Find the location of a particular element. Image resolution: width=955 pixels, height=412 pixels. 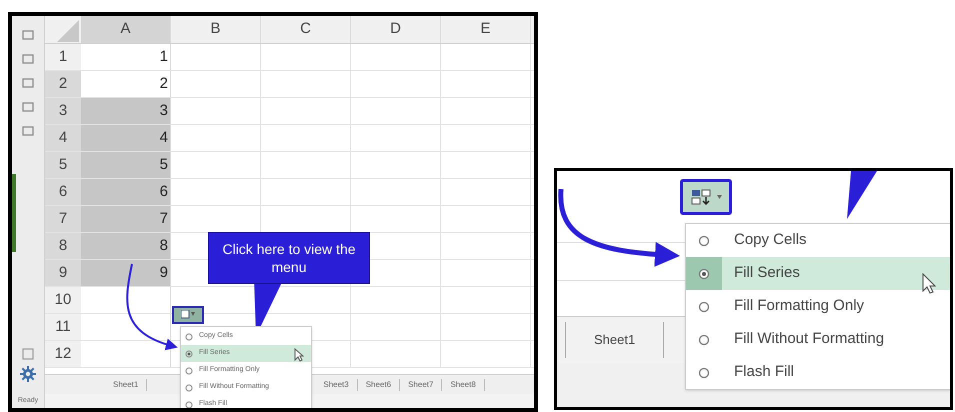

table-cell: 8 is located at coordinates (126, 246).